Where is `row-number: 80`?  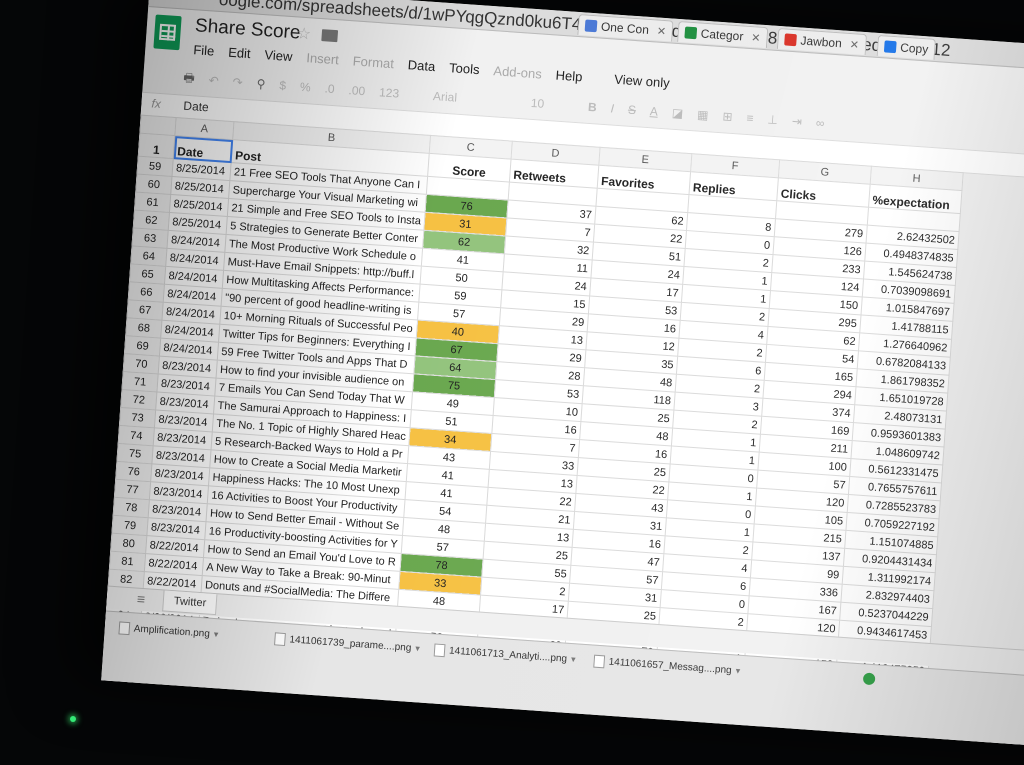
row-number: 80 is located at coordinates (128, 543).